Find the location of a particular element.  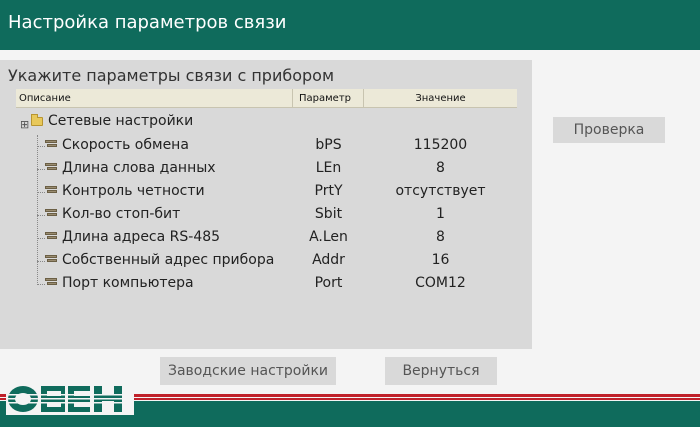

row-param: LEn is located at coordinates (328, 168).